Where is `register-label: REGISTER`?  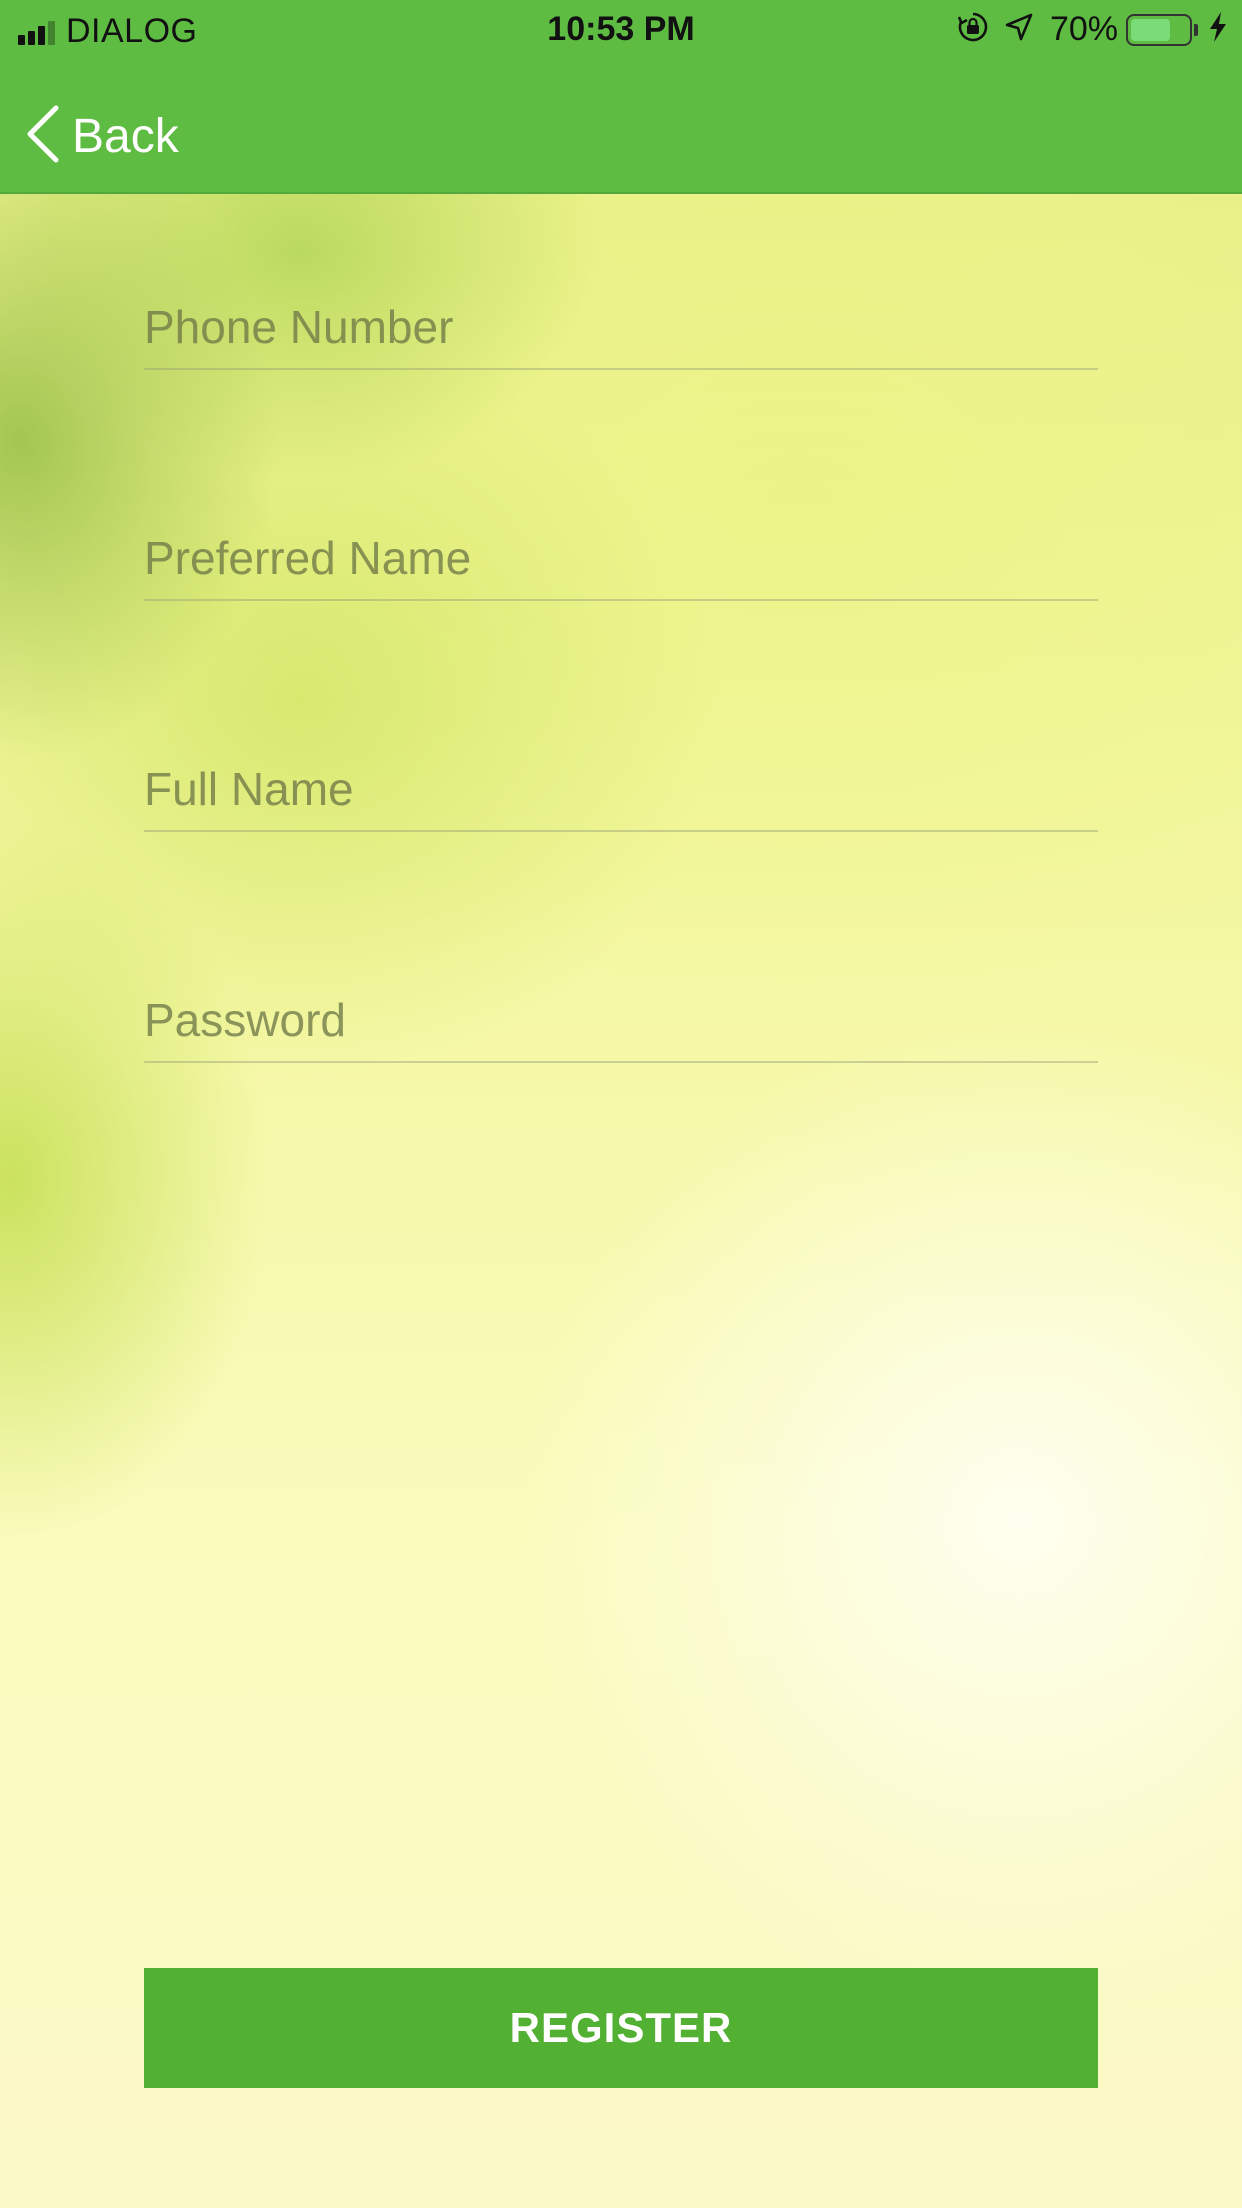
register-label: REGISTER is located at coordinates (621, 2027).